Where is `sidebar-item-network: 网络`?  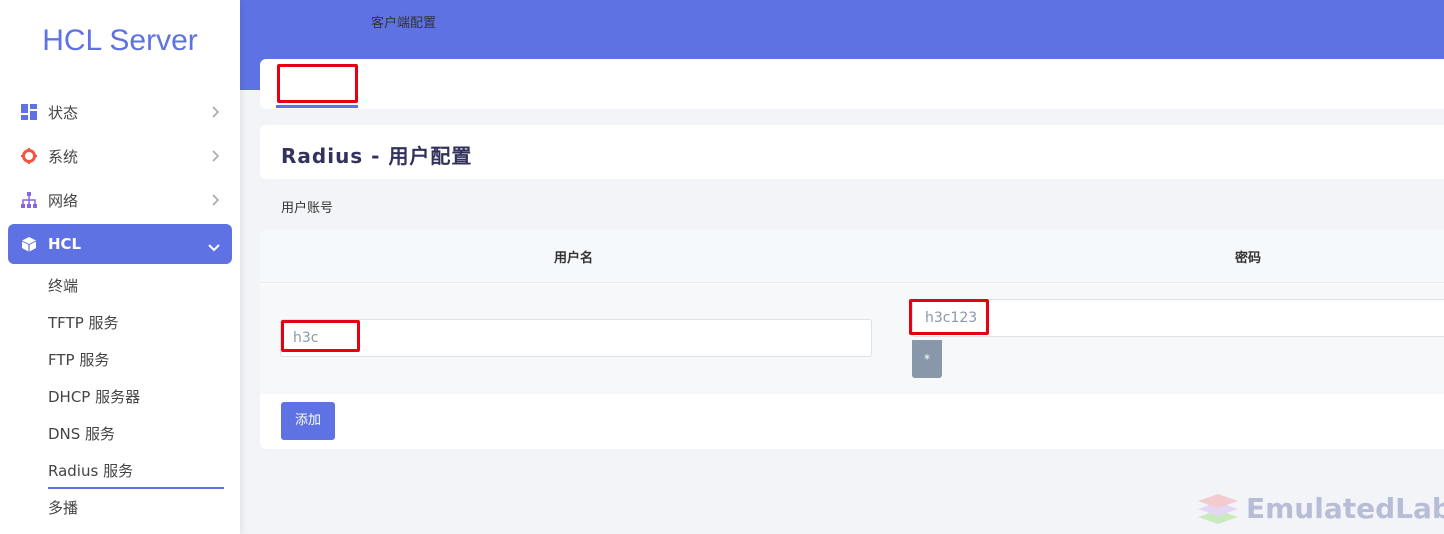
sidebar-item-network: 网络 is located at coordinates (120, 200).